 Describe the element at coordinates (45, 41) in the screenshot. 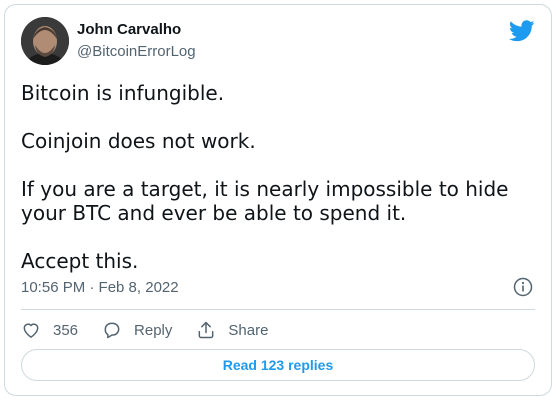

I see `avatar` at that location.